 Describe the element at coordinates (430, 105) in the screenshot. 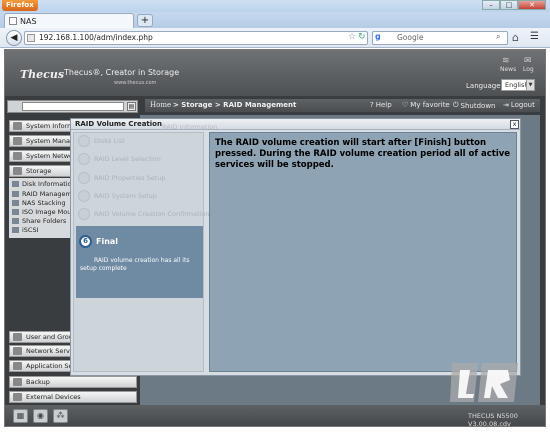

I see `favorite-label: My favorite` at that location.